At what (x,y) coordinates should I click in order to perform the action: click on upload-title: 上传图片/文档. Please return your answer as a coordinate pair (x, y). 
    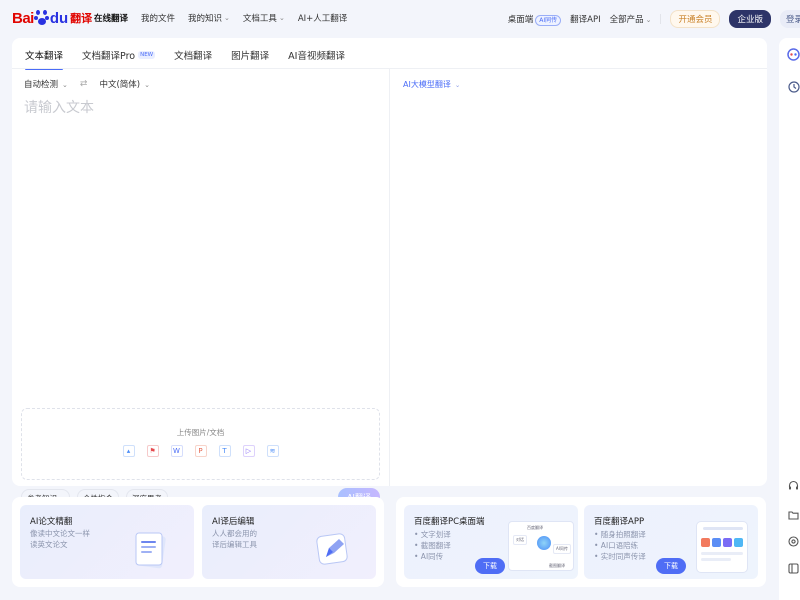
    Looking at the image, I should click on (200, 432).